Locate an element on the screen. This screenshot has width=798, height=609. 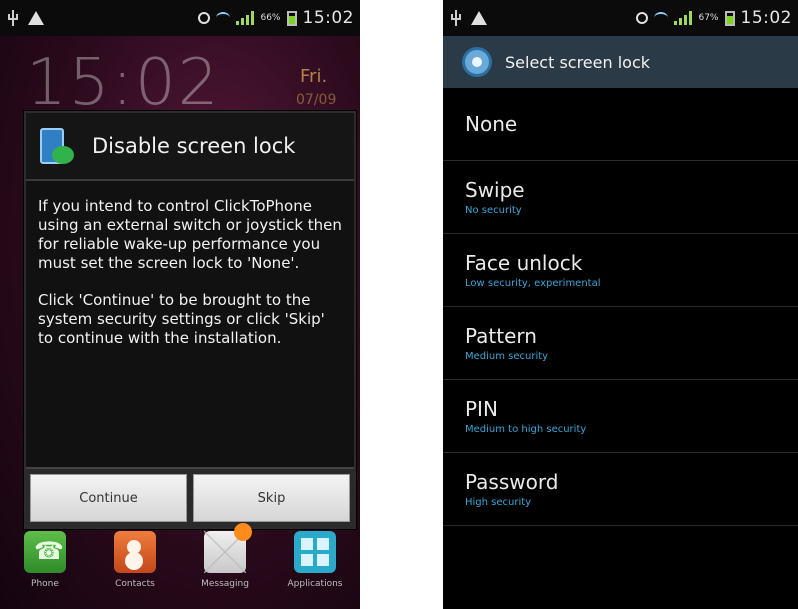
page-title: Select screen lock is located at coordinates (578, 62).